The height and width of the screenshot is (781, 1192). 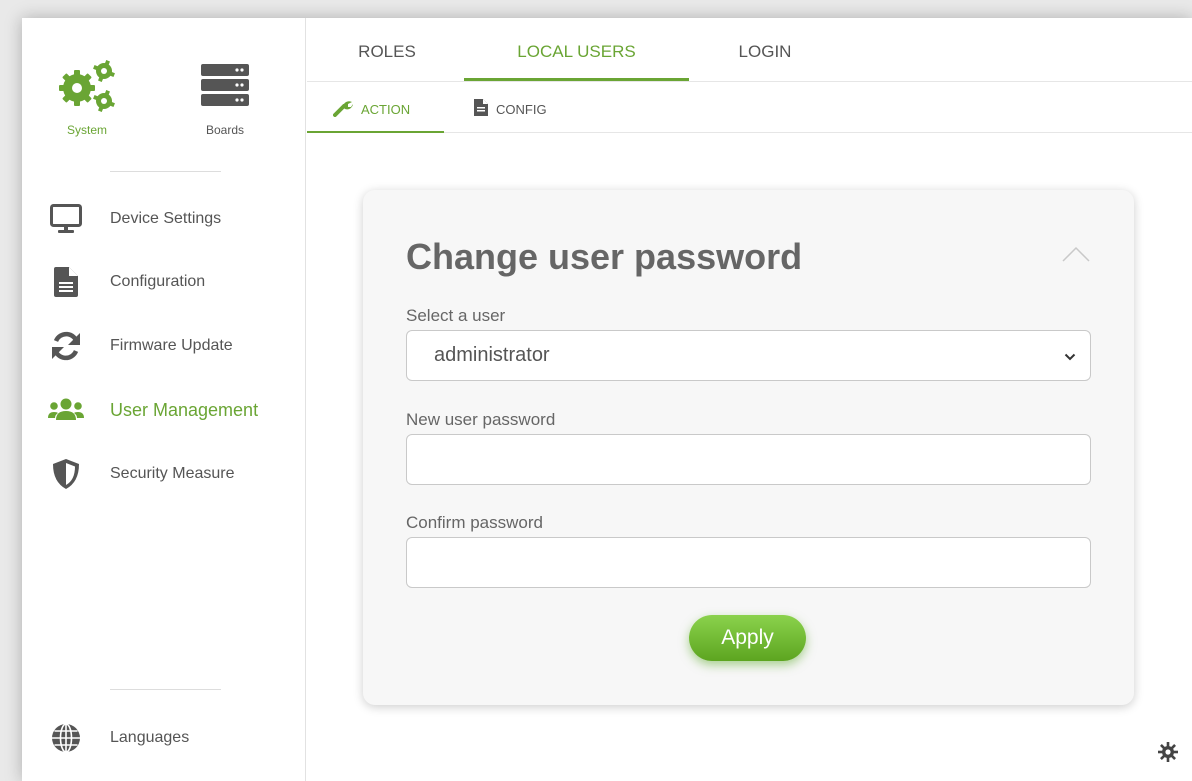 I want to click on wrench-icon, so click(x=347, y=109).